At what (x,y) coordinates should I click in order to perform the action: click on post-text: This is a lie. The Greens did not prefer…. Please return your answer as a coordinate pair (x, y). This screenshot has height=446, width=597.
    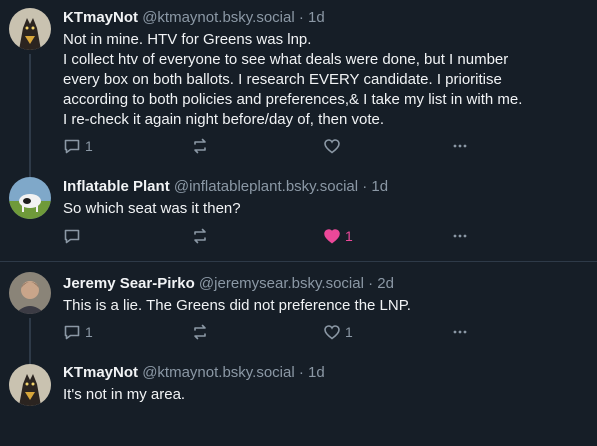
    Looking at the image, I should click on (324, 306).